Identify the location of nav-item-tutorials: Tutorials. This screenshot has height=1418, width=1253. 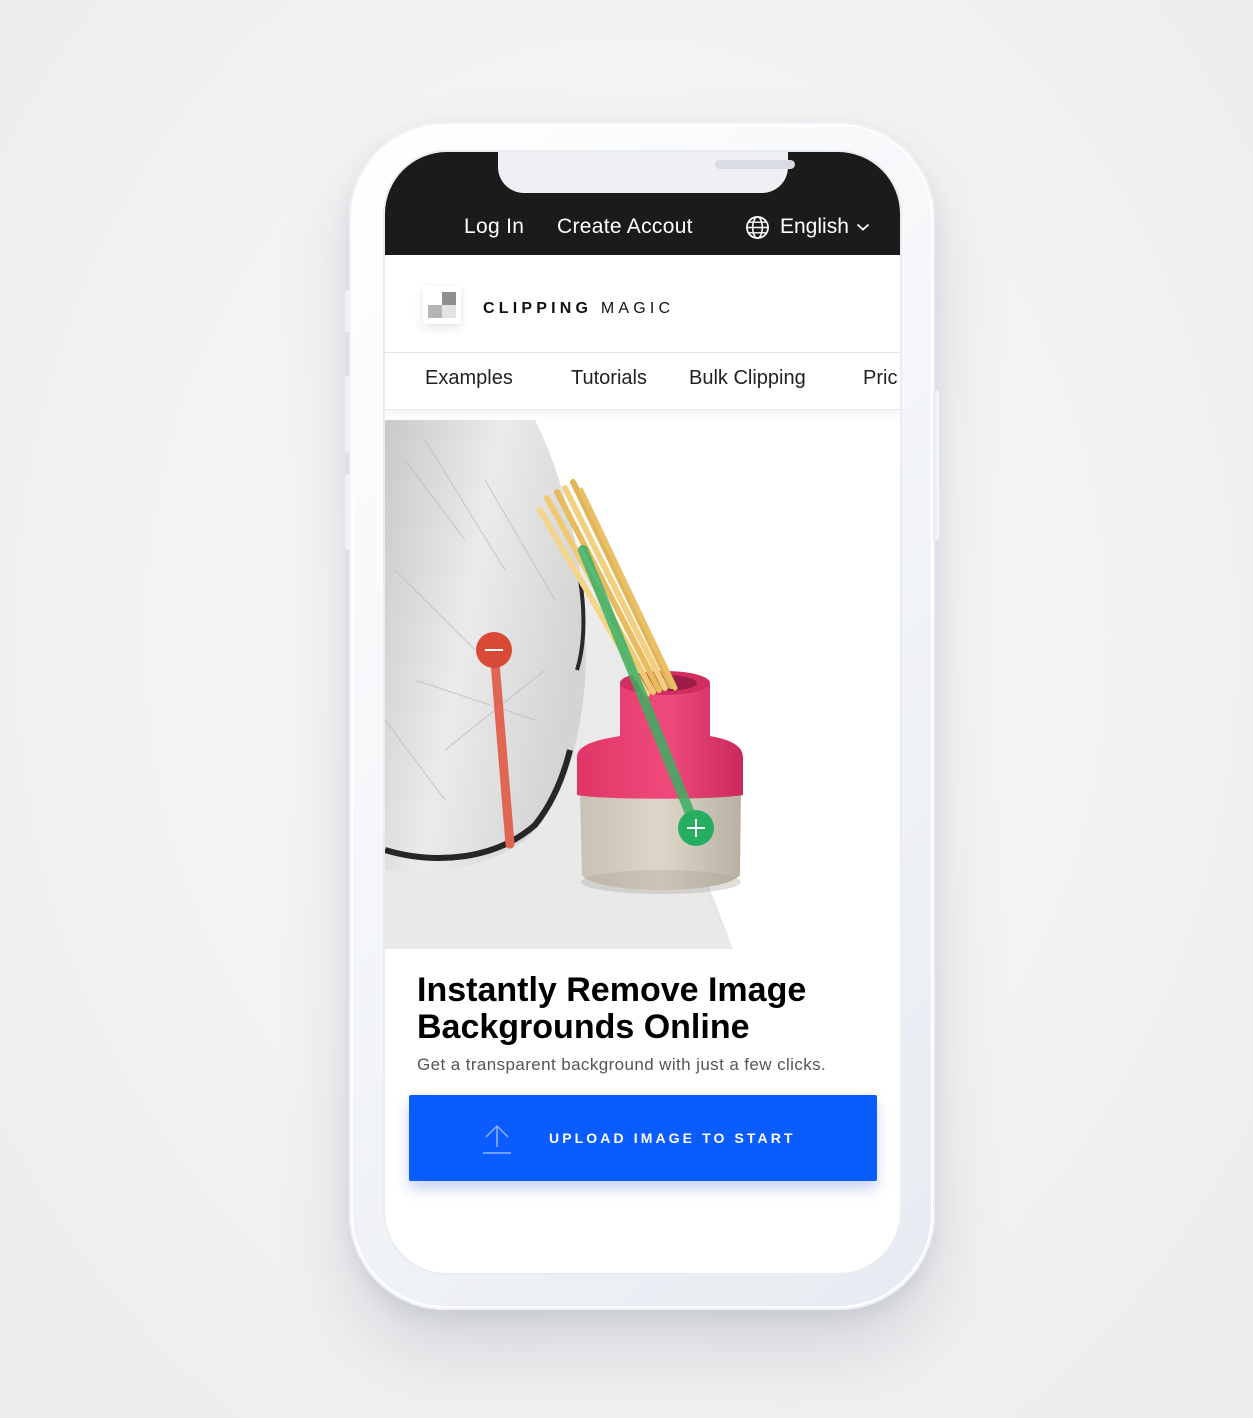
(609, 378).